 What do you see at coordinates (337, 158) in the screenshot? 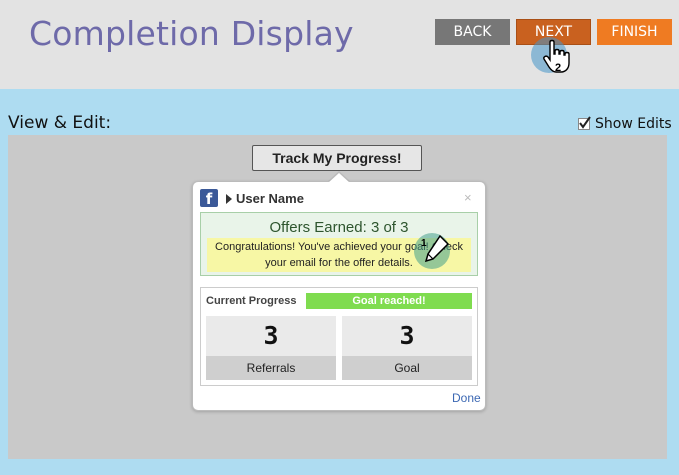
I see `track-progress-button: Track My Progress!` at bounding box center [337, 158].